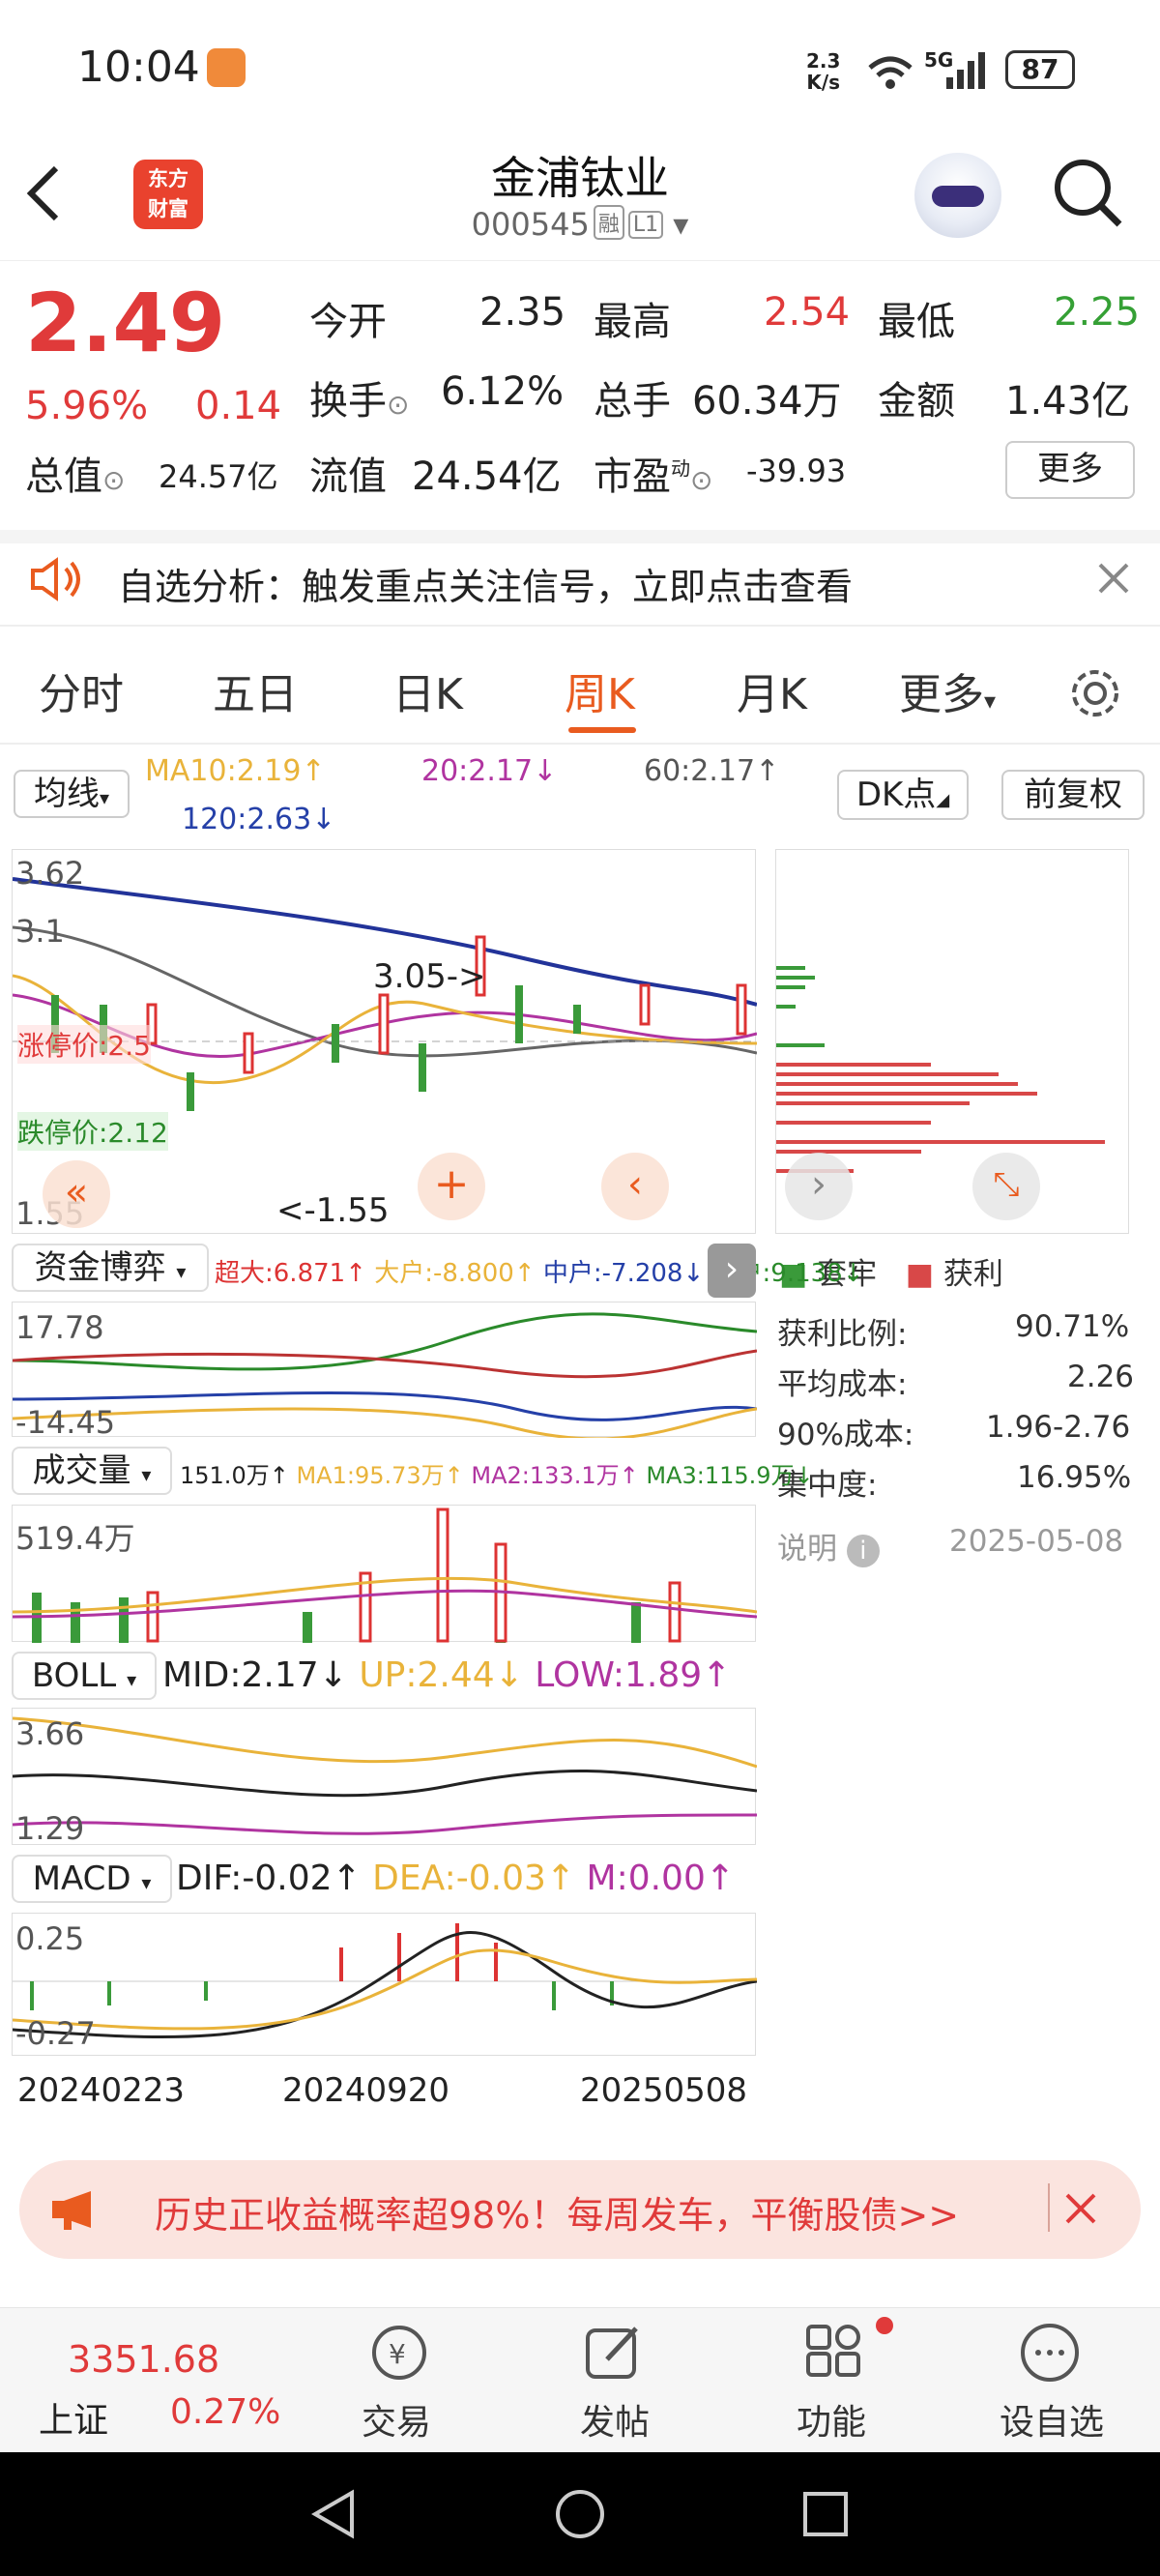  What do you see at coordinates (385, 1371) in the screenshot?
I see `fund-chart` at bounding box center [385, 1371].